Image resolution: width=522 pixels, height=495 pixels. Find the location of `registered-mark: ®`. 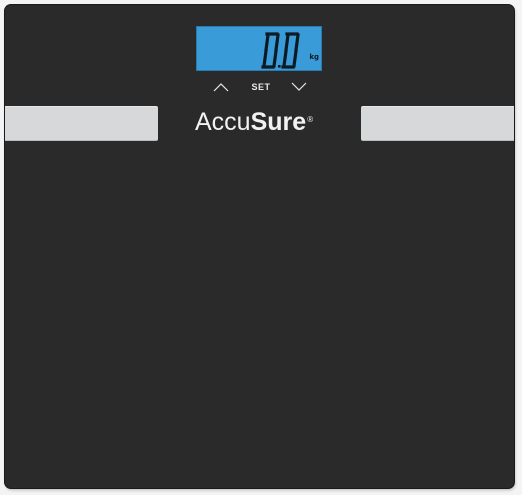

registered-mark: ® is located at coordinates (310, 119).